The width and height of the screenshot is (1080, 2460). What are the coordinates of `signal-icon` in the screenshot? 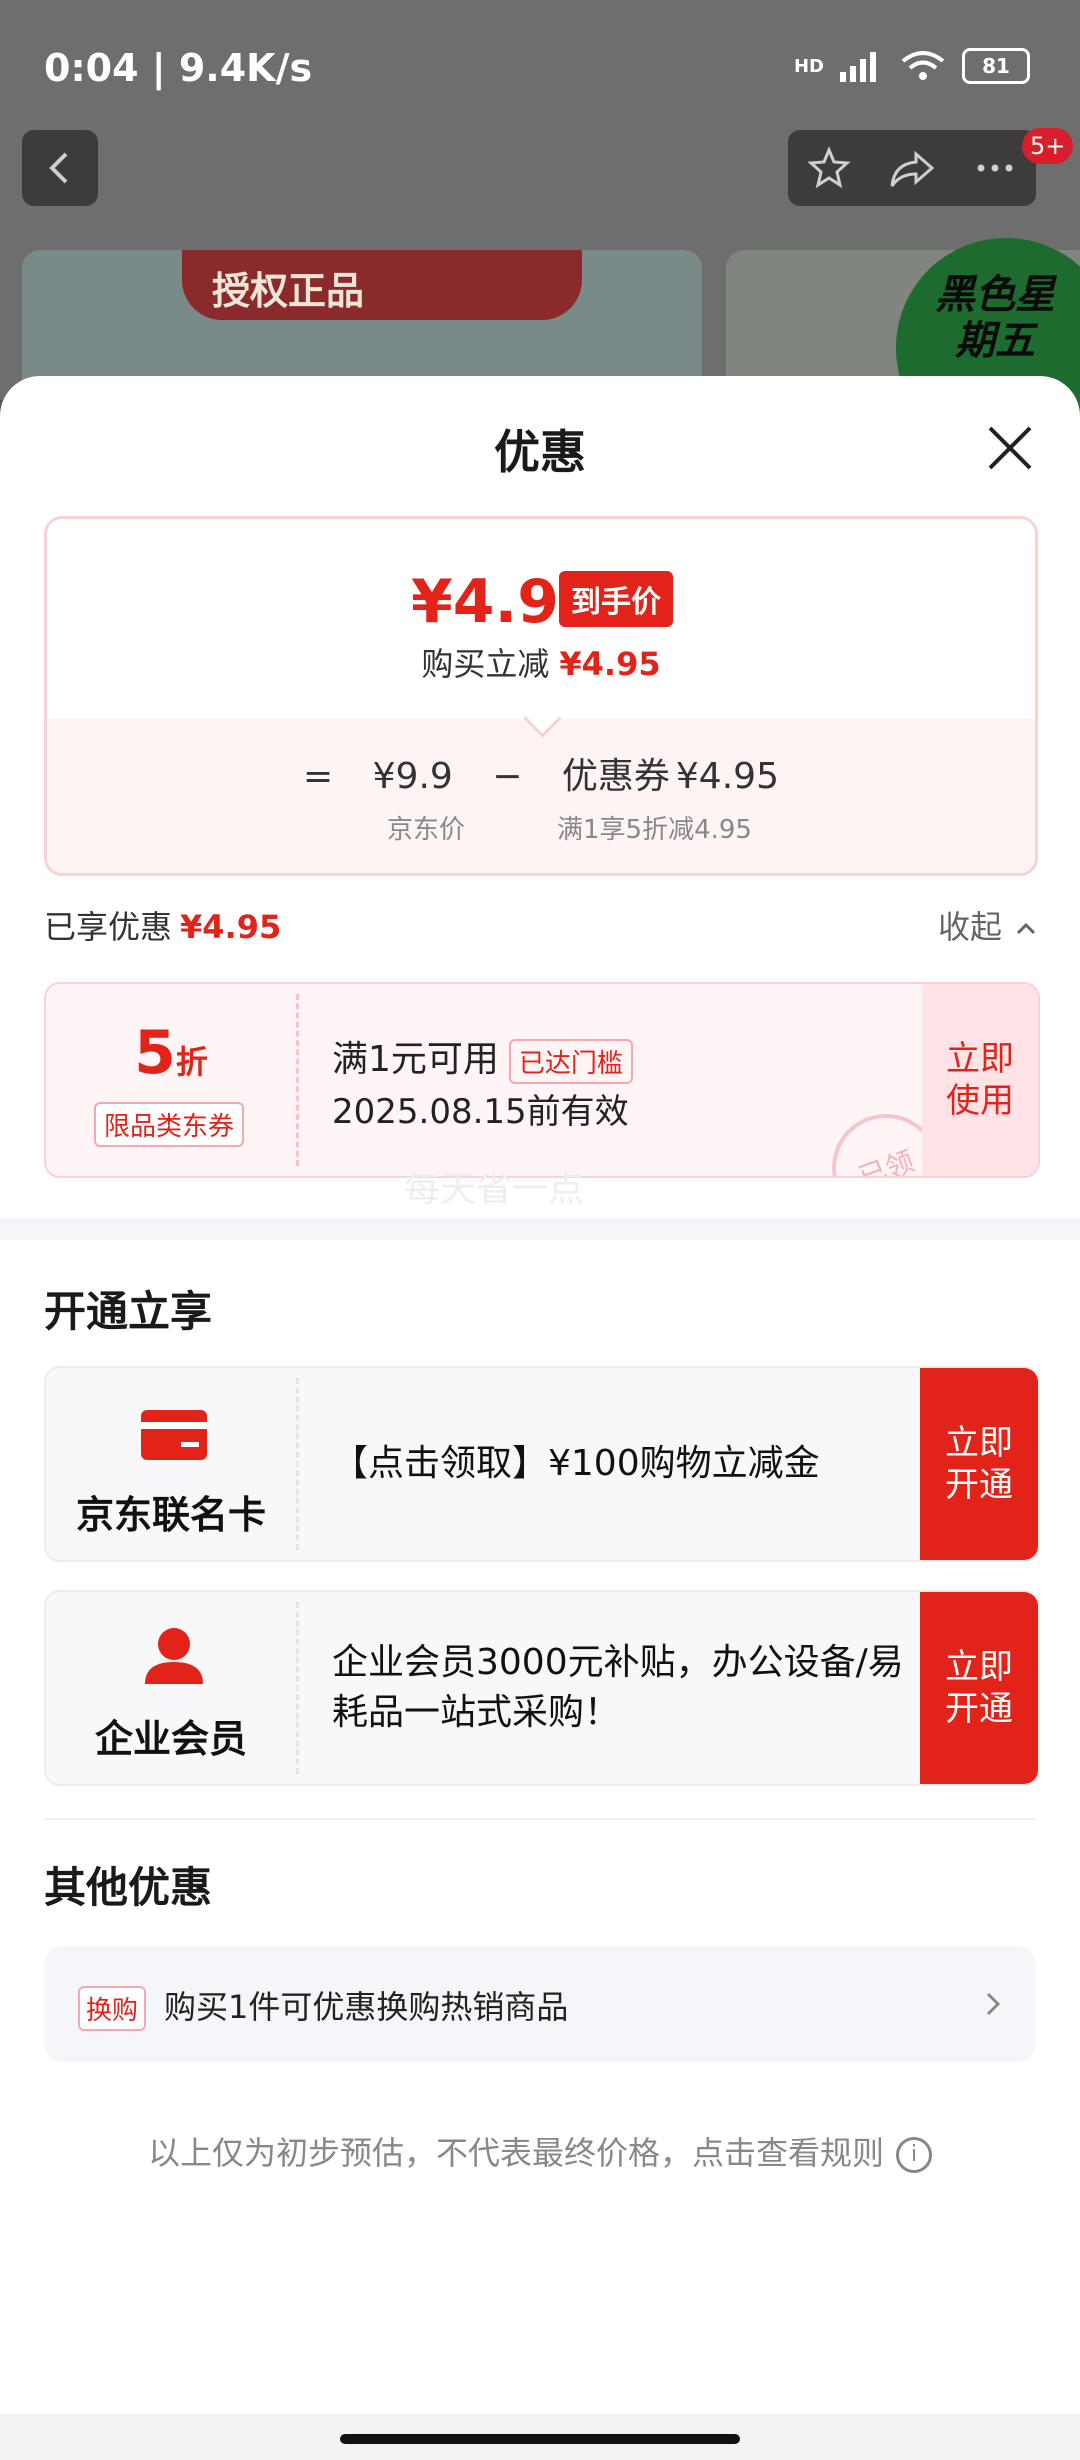 It's located at (858, 67).